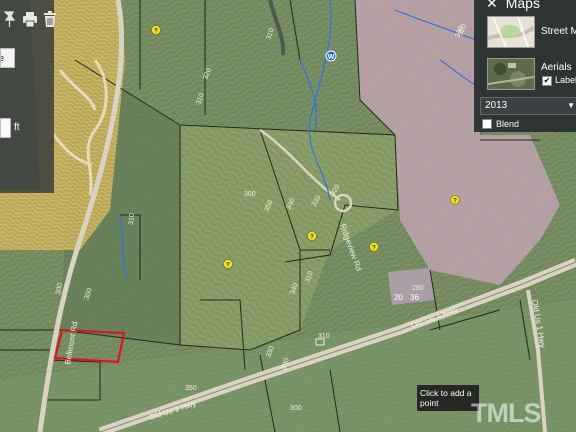 The image size is (576, 432). Describe the element at coordinates (28, 96) in the screenshot. I see `measure-tool-panel: ine ft` at that location.